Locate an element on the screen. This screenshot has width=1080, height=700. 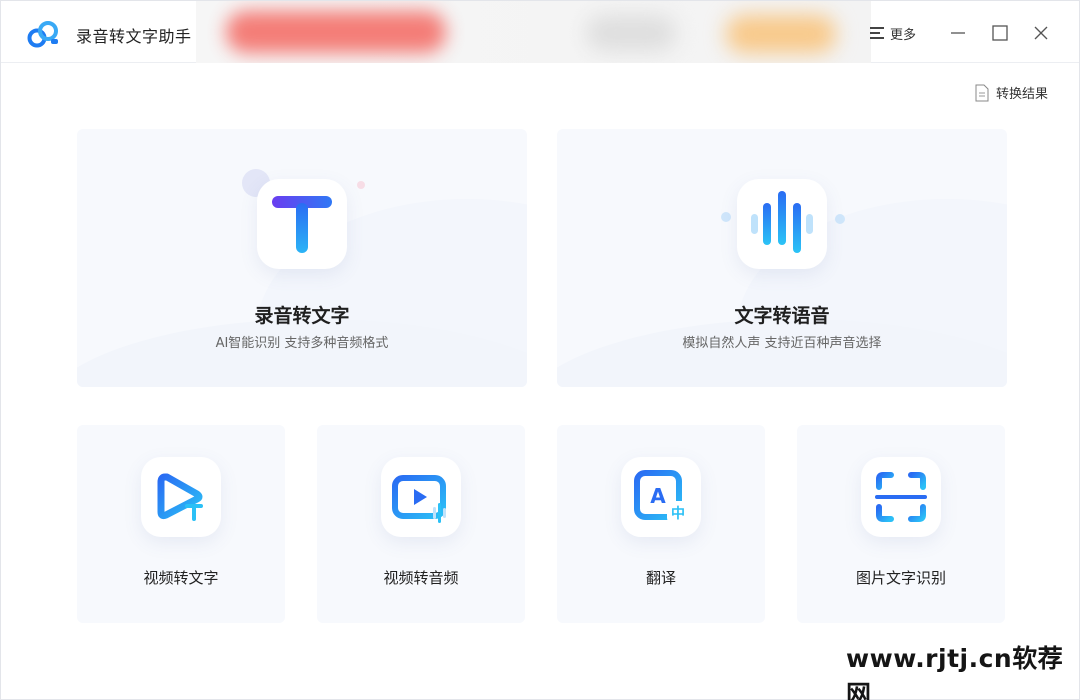
video-to-audio-icon is located at coordinates (421, 497).